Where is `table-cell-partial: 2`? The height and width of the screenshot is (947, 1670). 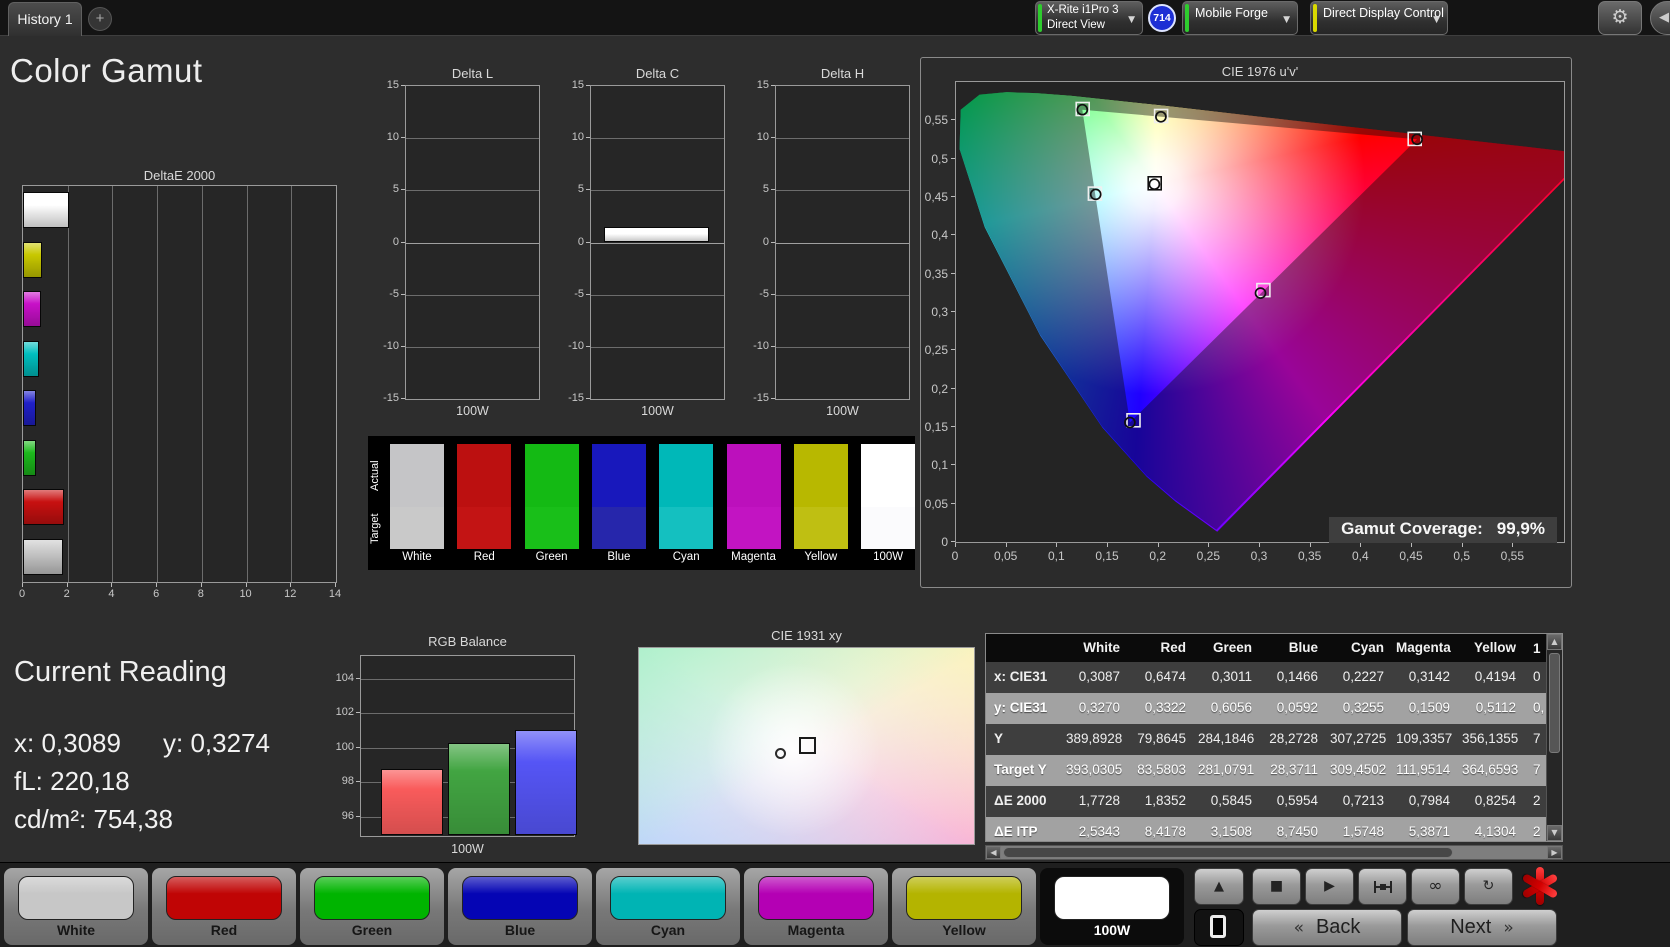
table-cell-partial: 2 is located at coordinates (1537, 801).